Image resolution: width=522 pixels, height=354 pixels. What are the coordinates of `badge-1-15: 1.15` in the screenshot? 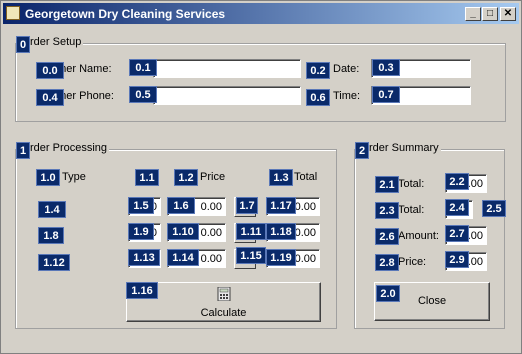 It's located at (251, 255).